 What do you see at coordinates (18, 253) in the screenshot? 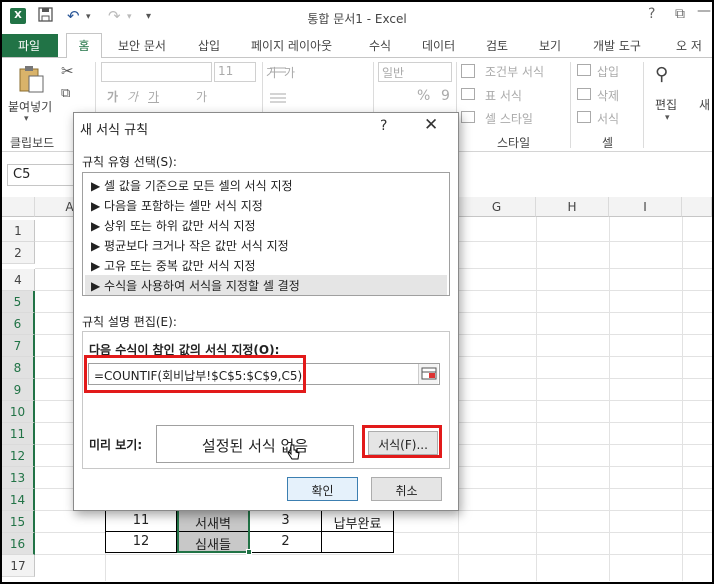
I see `row-header-2: 2` at bounding box center [18, 253].